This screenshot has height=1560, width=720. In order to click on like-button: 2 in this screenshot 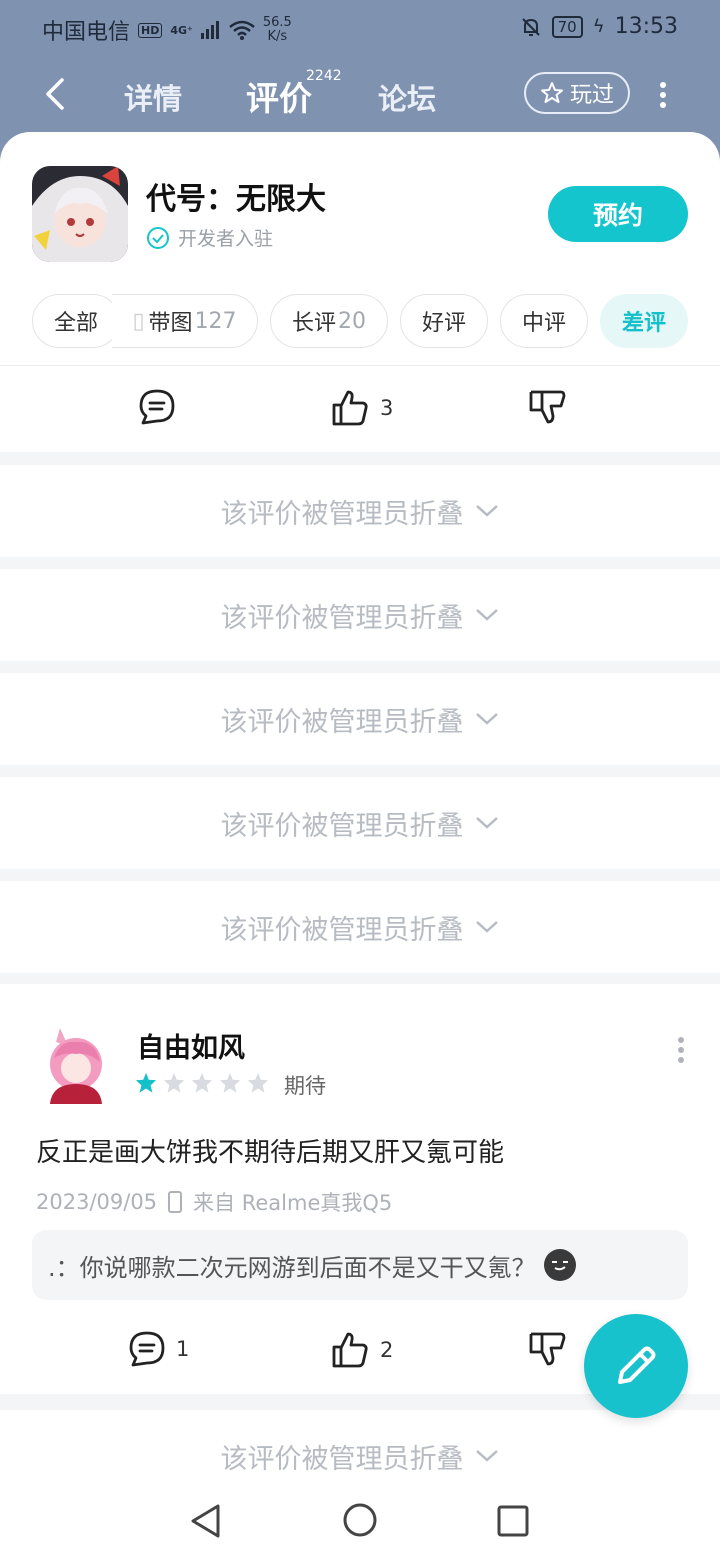, I will do `click(361, 1350)`.